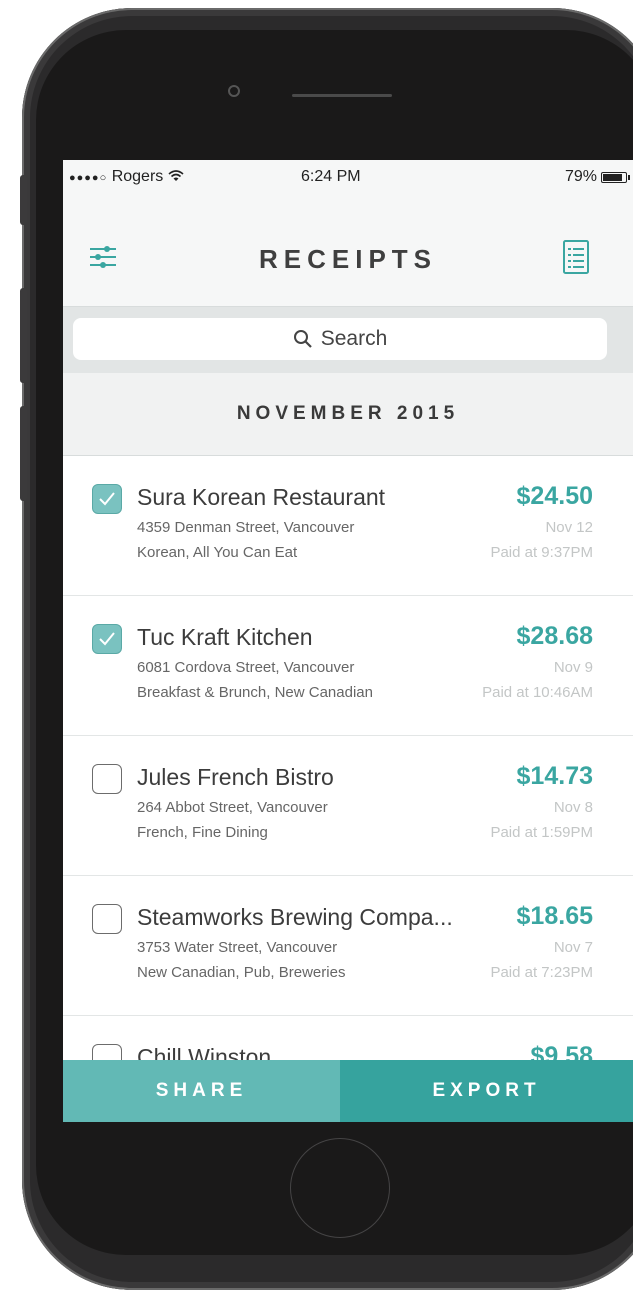 The width and height of the screenshot is (633, 1297). What do you see at coordinates (569, 527) in the screenshot?
I see `receipt-date: Nov 12` at bounding box center [569, 527].